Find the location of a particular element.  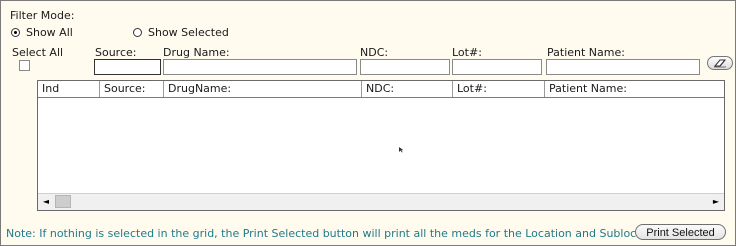

scroll-left-button: ◄ is located at coordinates (46, 201).